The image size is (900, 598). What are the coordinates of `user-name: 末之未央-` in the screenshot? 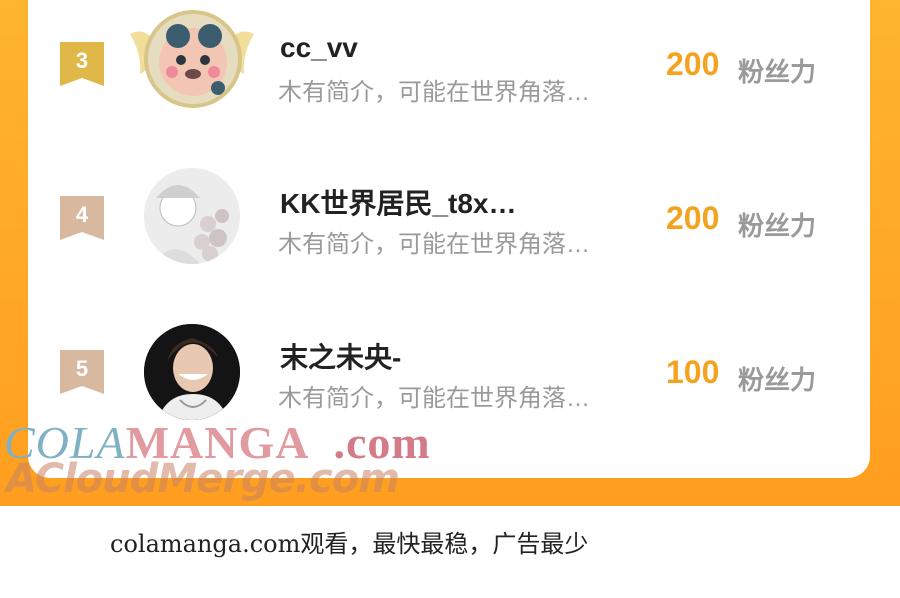 It's located at (340, 356).